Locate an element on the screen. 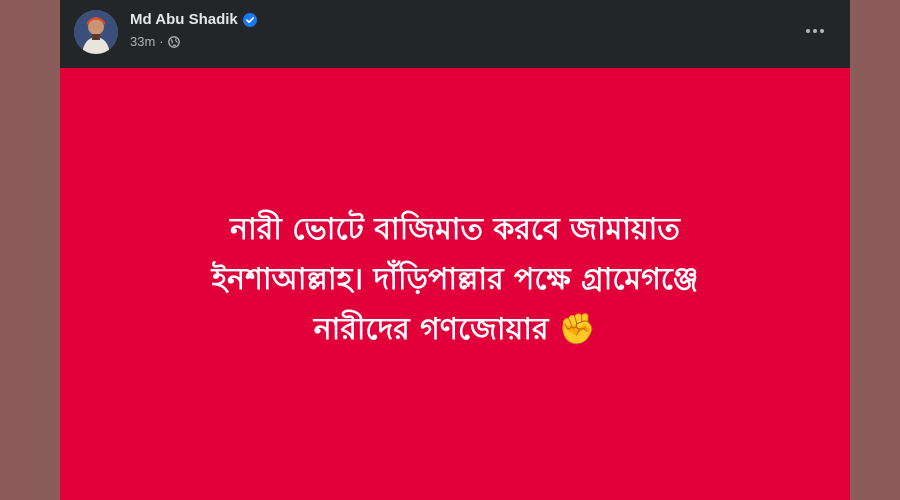 This screenshot has width=900, height=500. post-header: Md Abu Shadik 33m · is located at coordinates (455, 34).